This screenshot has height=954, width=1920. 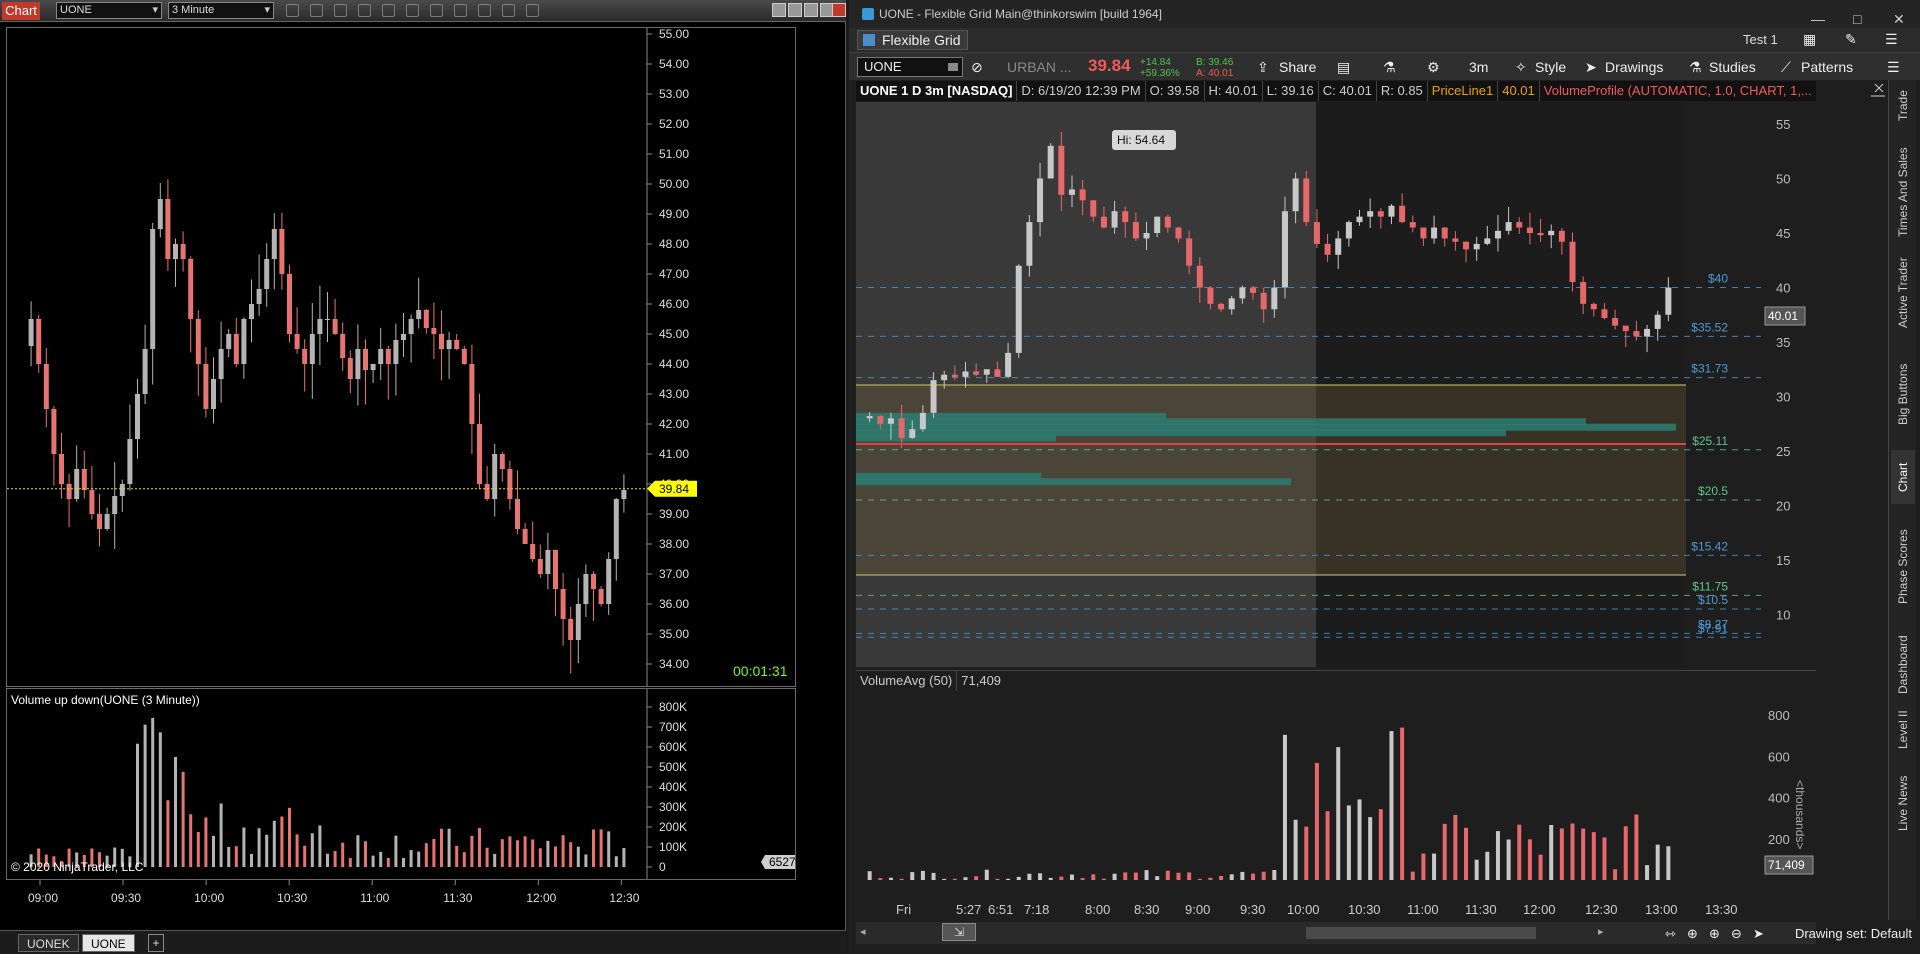 What do you see at coordinates (1758, 934) in the screenshot?
I see `pointer-icon: ➤` at bounding box center [1758, 934].